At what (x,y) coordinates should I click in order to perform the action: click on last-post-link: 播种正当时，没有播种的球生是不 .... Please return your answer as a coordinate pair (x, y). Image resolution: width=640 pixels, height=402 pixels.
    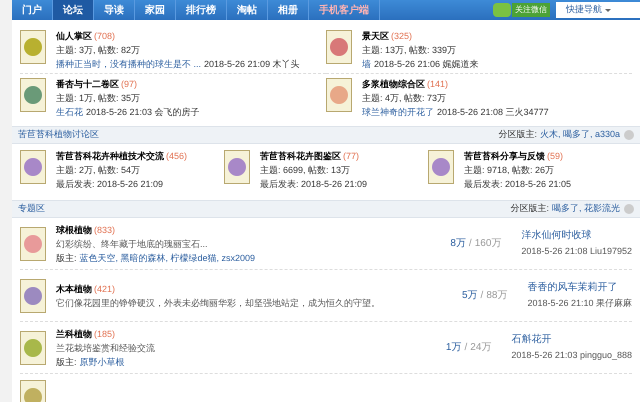
    Looking at the image, I should click on (129, 64).